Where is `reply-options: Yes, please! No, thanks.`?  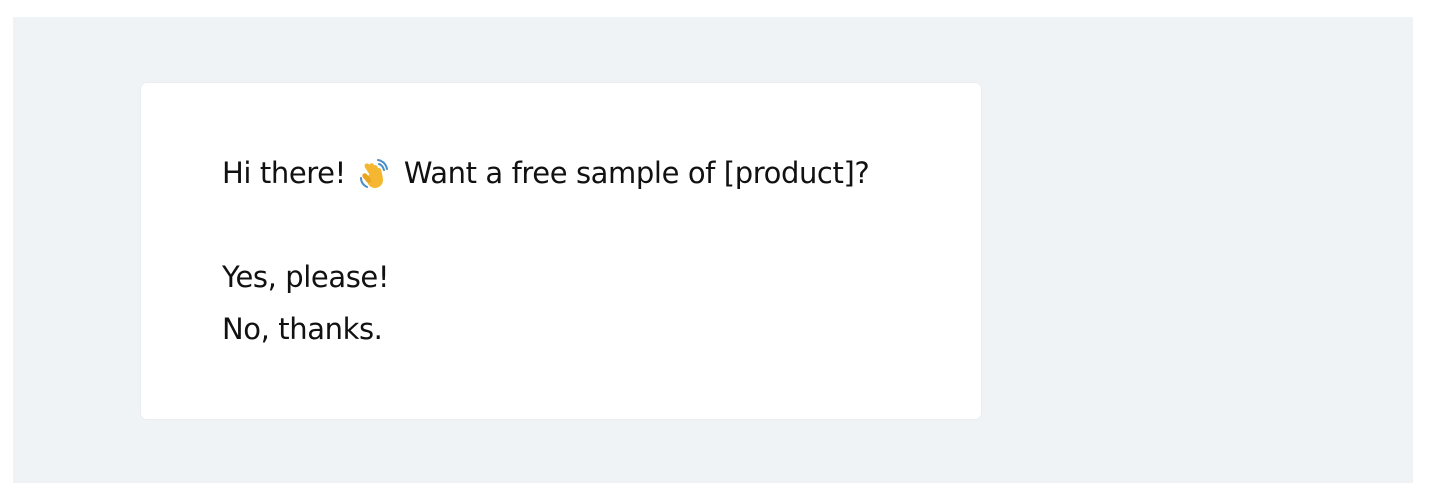 reply-options: Yes, please! No, thanks. is located at coordinates (581, 303).